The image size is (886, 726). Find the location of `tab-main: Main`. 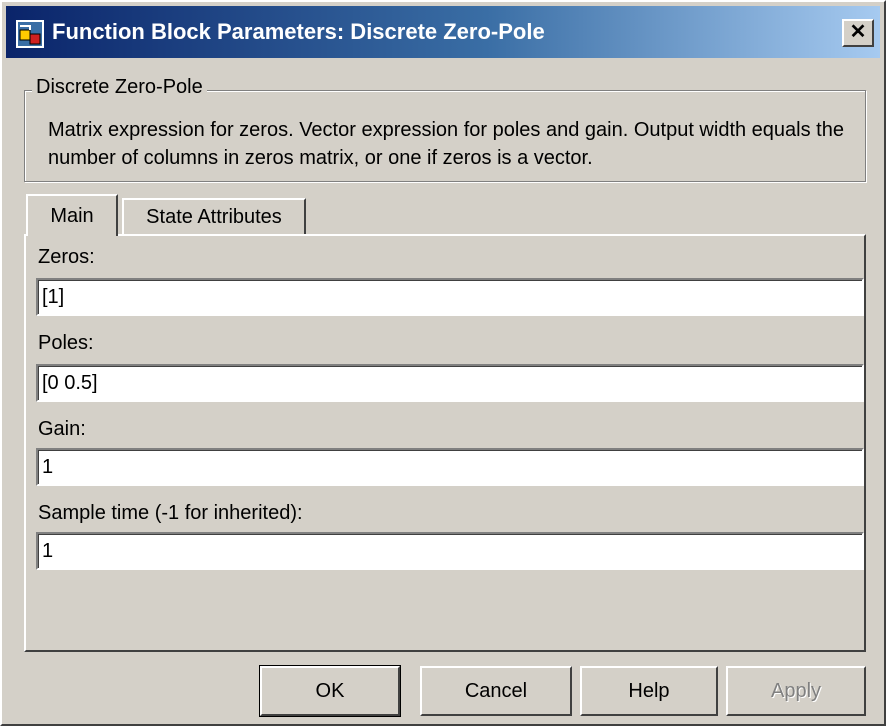

tab-main: Main is located at coordinates (72, 215).